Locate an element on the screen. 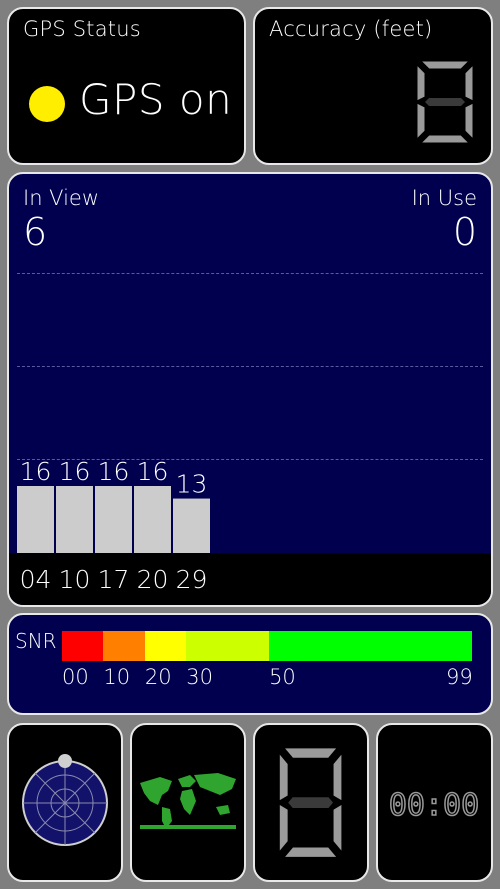 This screenshot has height=889, width=500. snr-tick-label: 30 is located at coordinates (199, 677).